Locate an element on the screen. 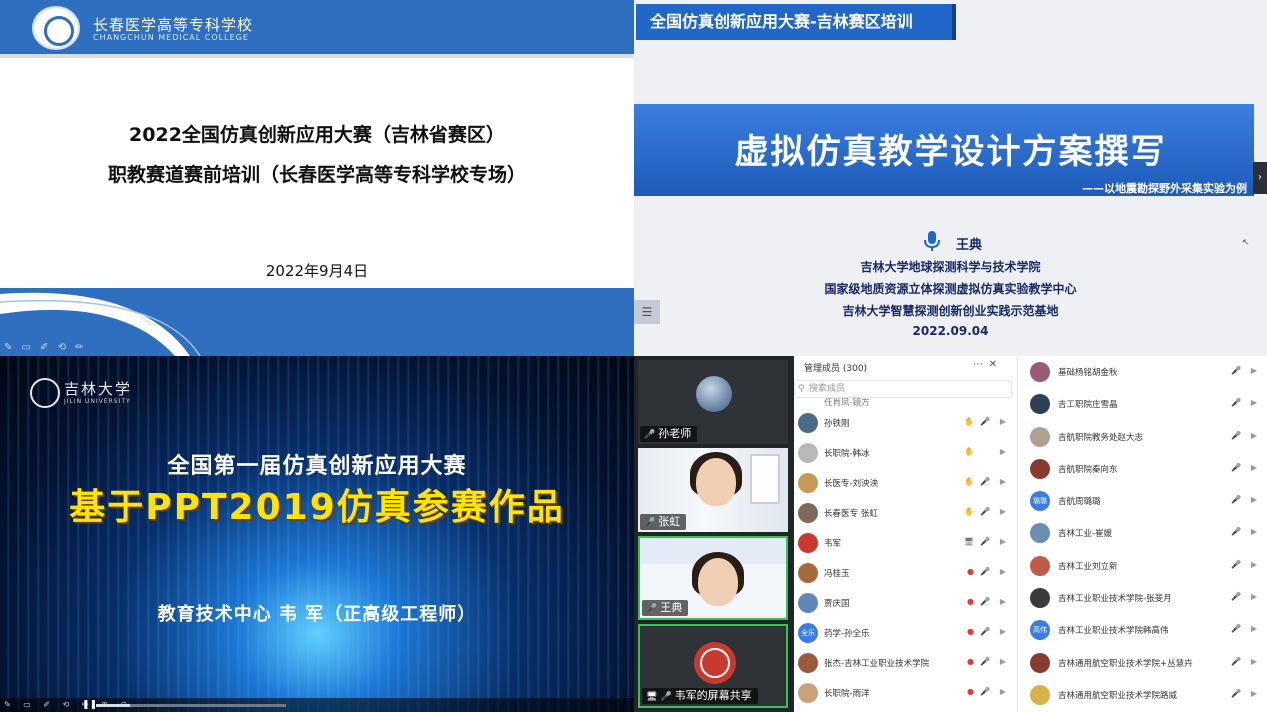 This screenshot has width=1267, height=712. list-item: 吉工职院庄雪晶 🎤 ▶ is located at coordinates (1142, 404).